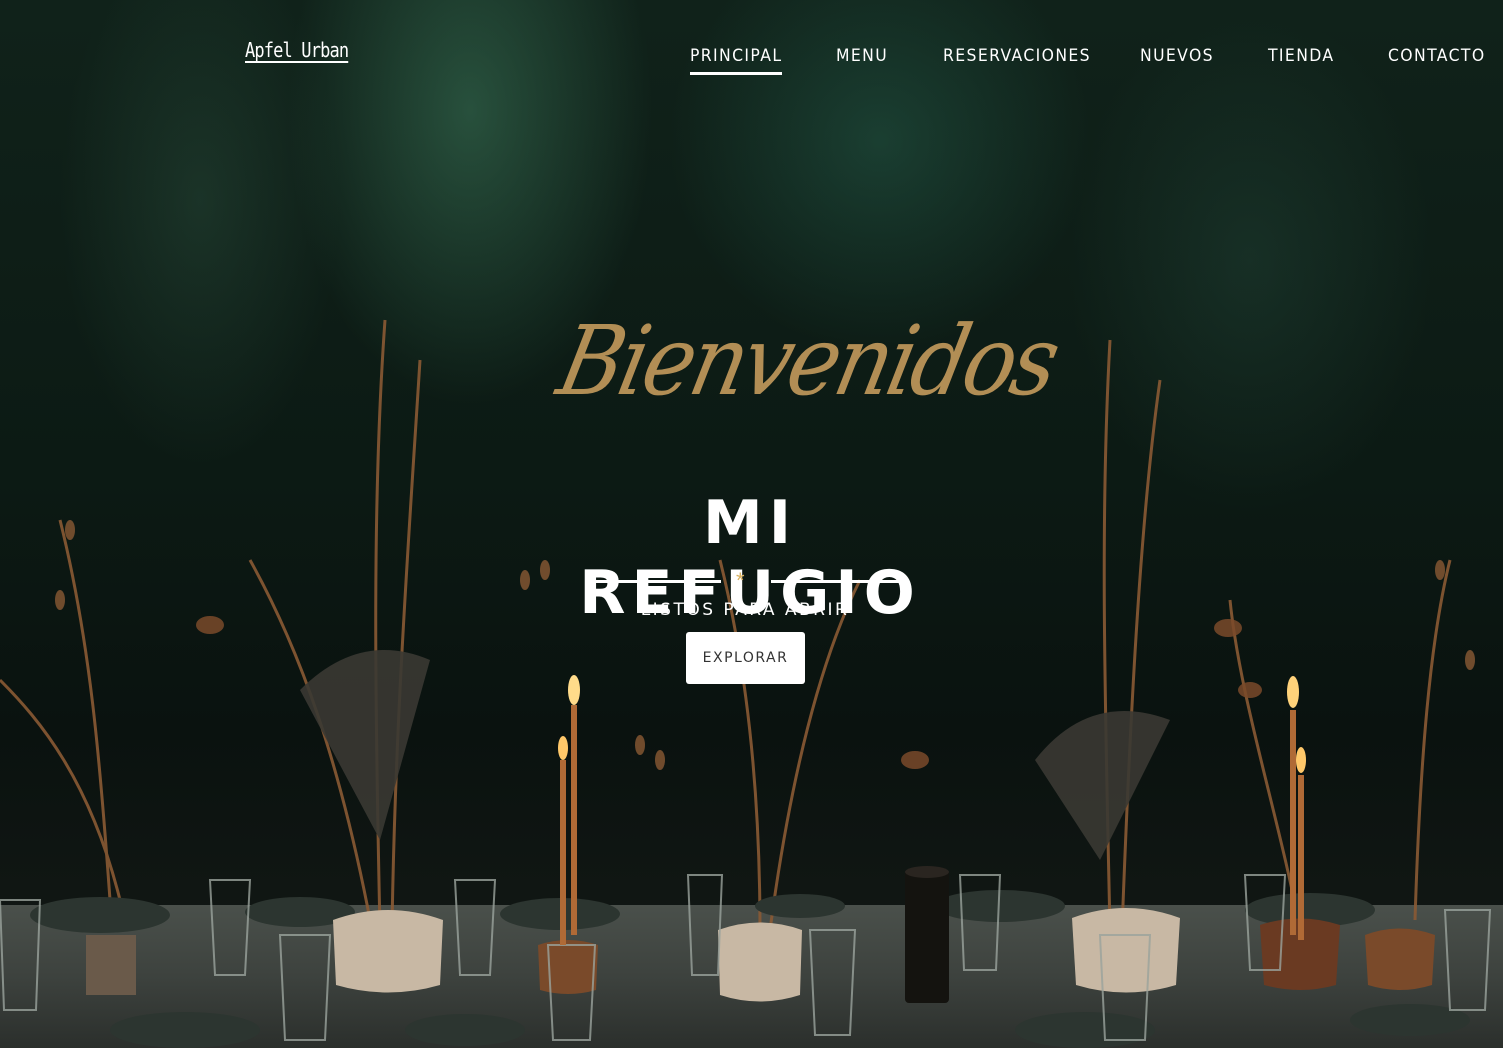  What do you see at coordinates (736, 60) in the screenshot?
I see `nav-item-principal: PRINCIPAL` at bounding box center [736, 60].